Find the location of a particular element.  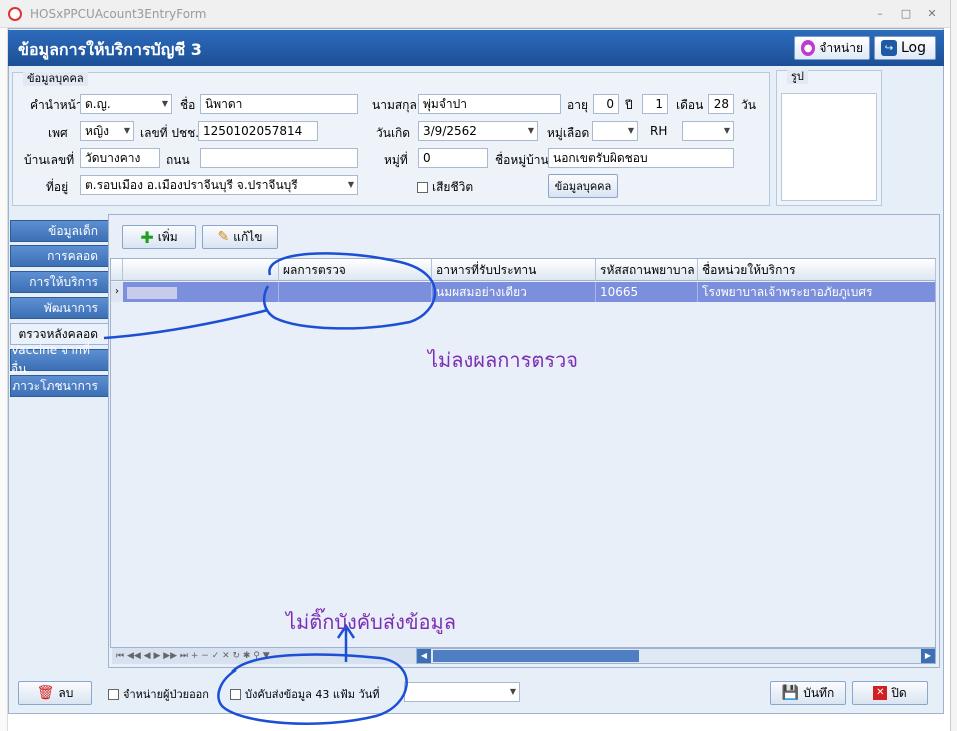

annotation-circle-result is located at coordinates (349, 291).